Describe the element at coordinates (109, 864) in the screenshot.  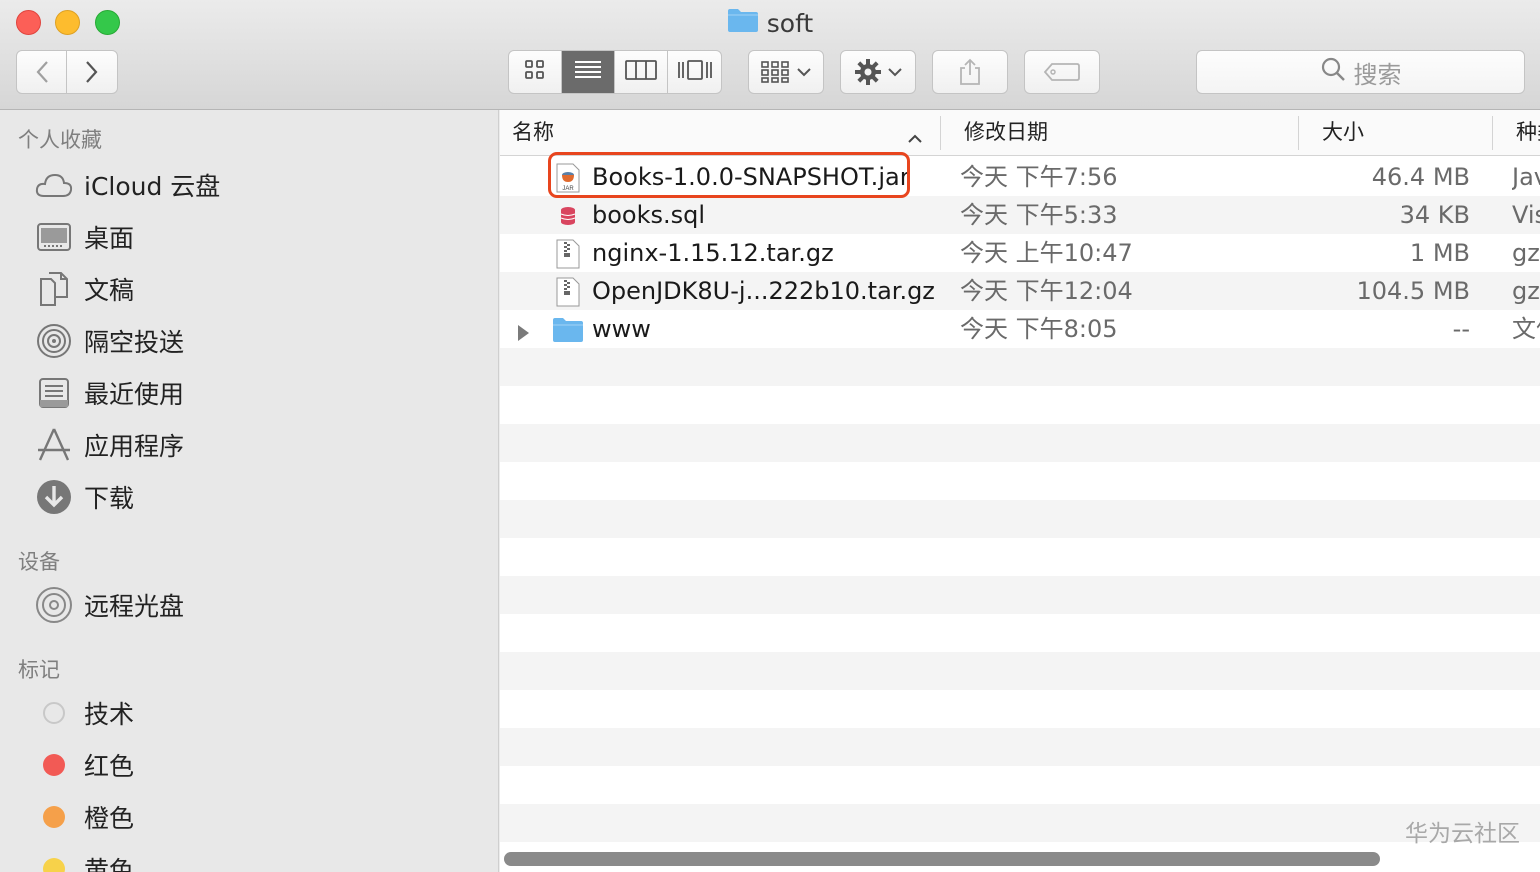
I see `sidebar-item-label: 黄色` at that location.